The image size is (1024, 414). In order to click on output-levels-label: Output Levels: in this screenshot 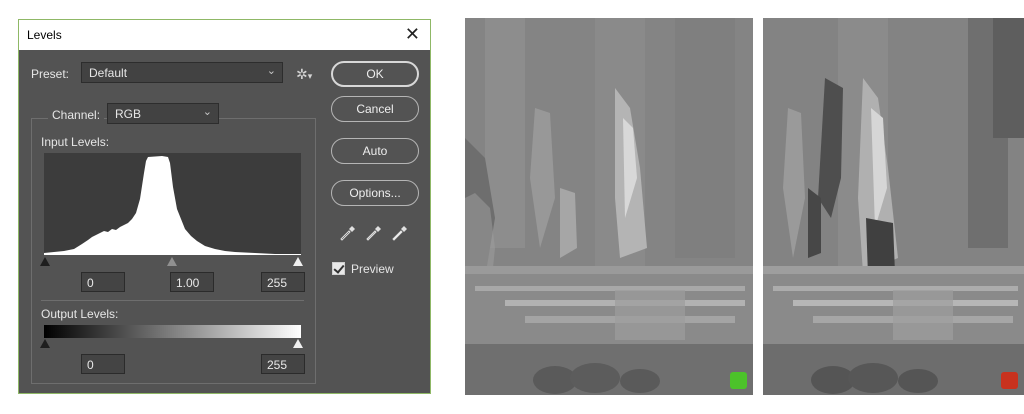, I will do `click(80, 314)`.